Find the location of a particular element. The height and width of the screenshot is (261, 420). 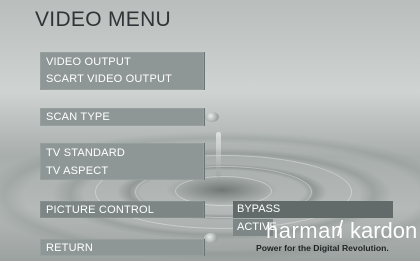

menu-item-return: RETURN is located at coordinates (69, 248).